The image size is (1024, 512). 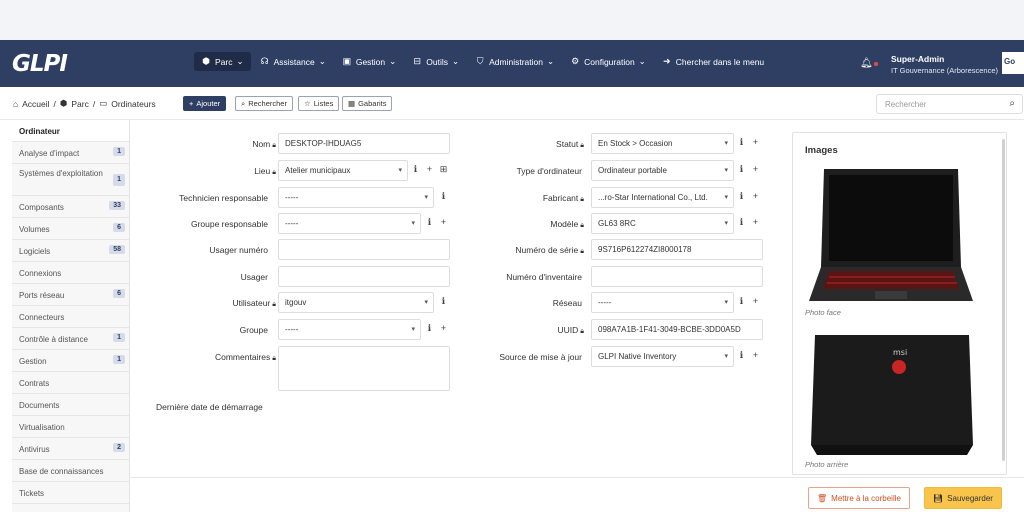 What do you see at coordinates (70, 273) in the screenshot?
I see `sidebar-item-connexions: Connexions` at bounding box center [70, 273].